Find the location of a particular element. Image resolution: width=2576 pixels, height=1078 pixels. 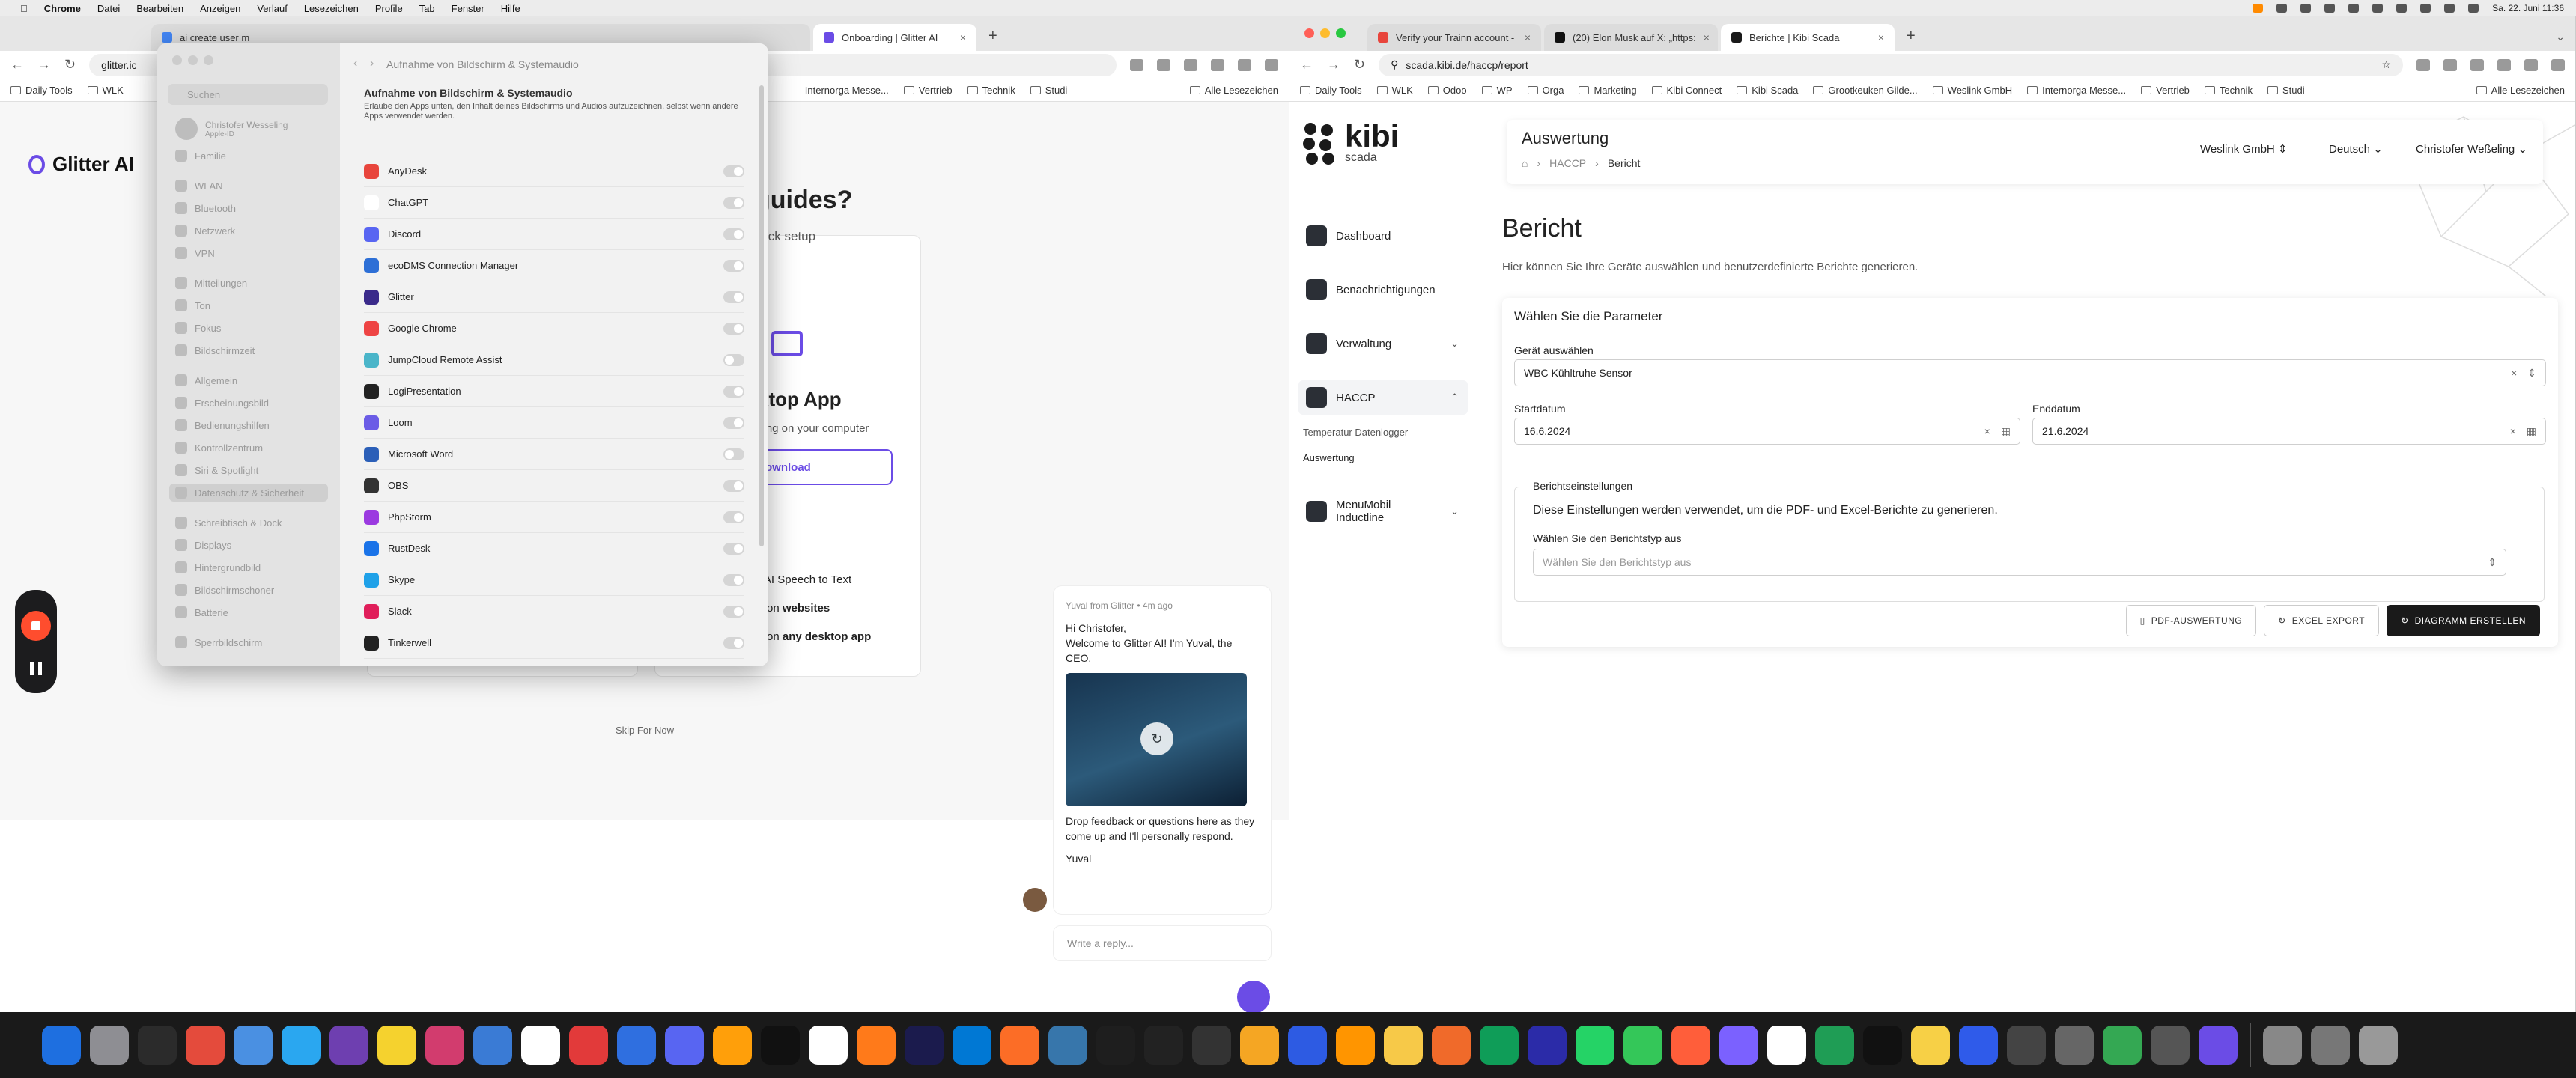

bookmark-wlk: WLK is located at coordinates (105, 90).